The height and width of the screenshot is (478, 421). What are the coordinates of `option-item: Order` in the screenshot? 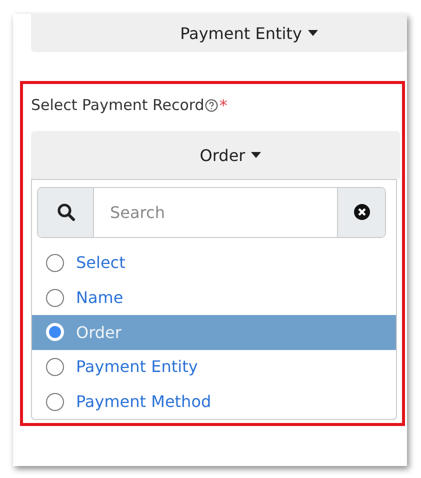 It's located at (214, 332).